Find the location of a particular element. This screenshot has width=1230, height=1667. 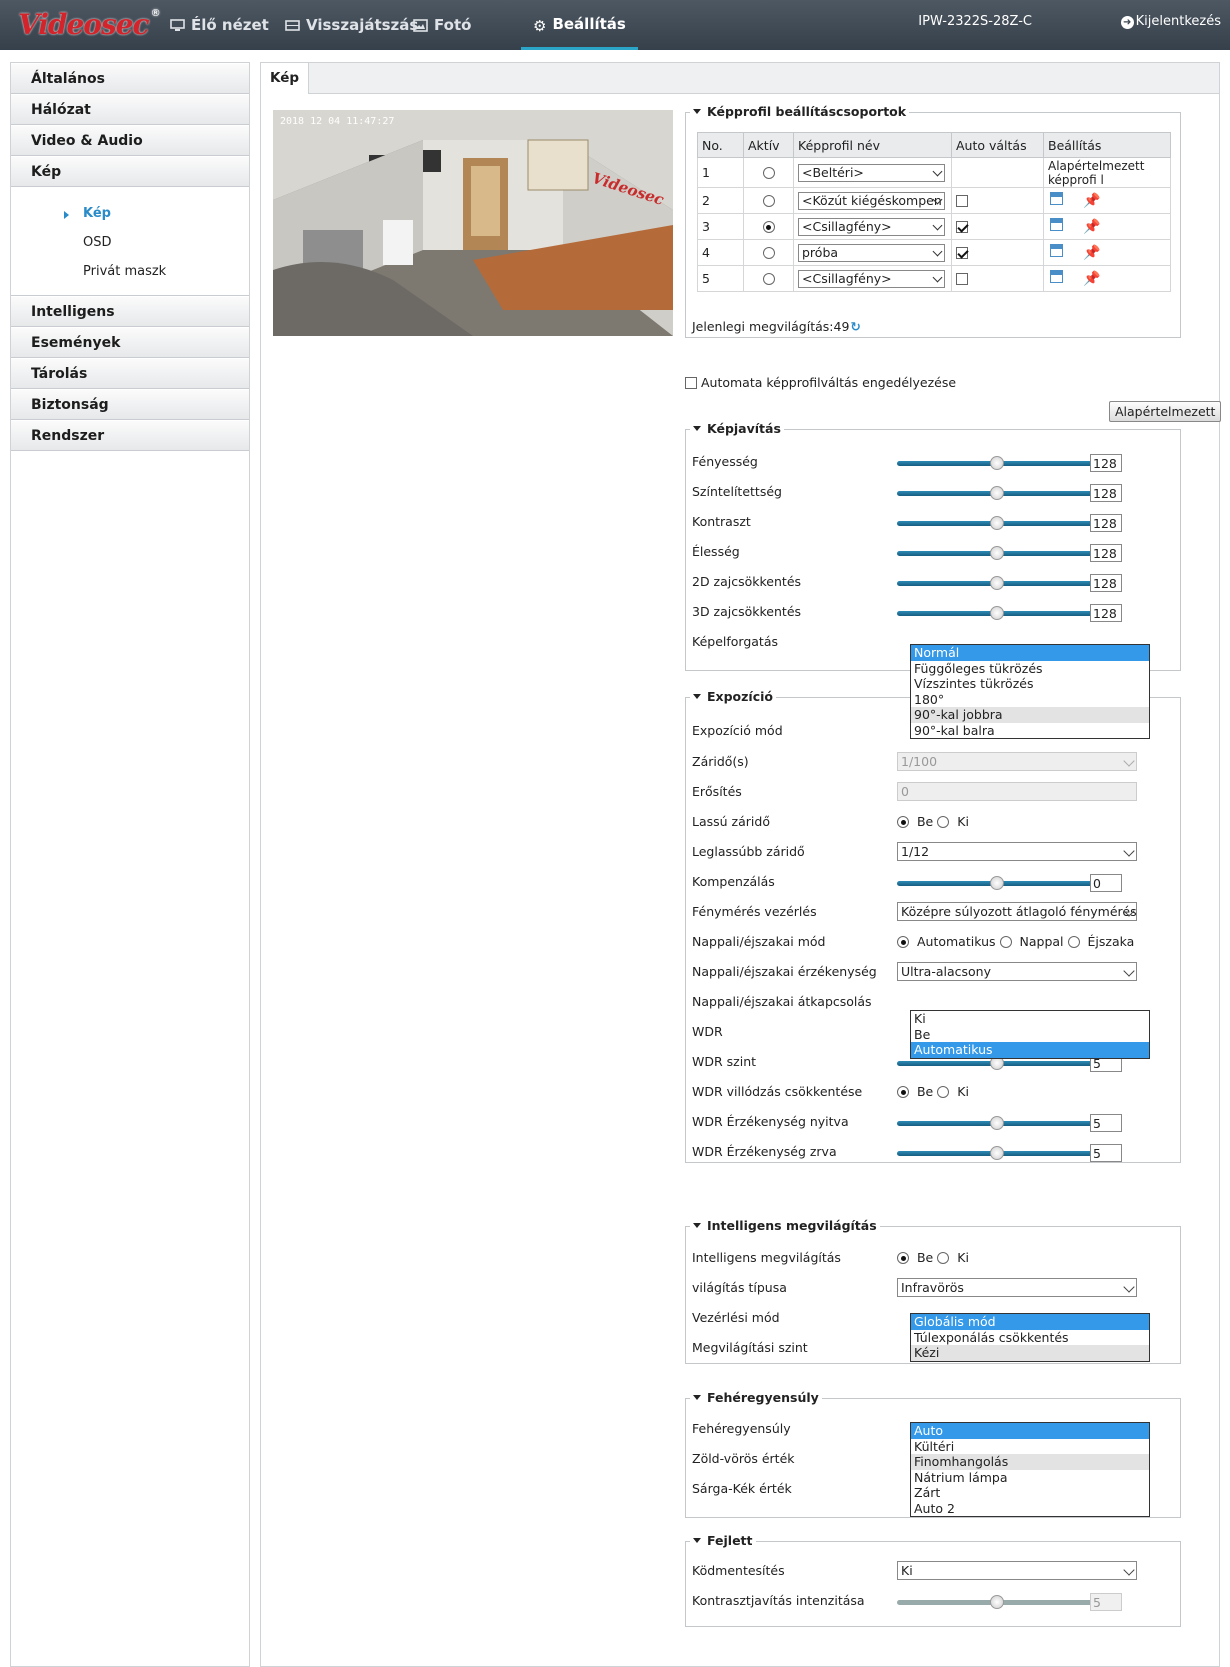

slow-shutter-on-radio is located at coordinates (903, 822).